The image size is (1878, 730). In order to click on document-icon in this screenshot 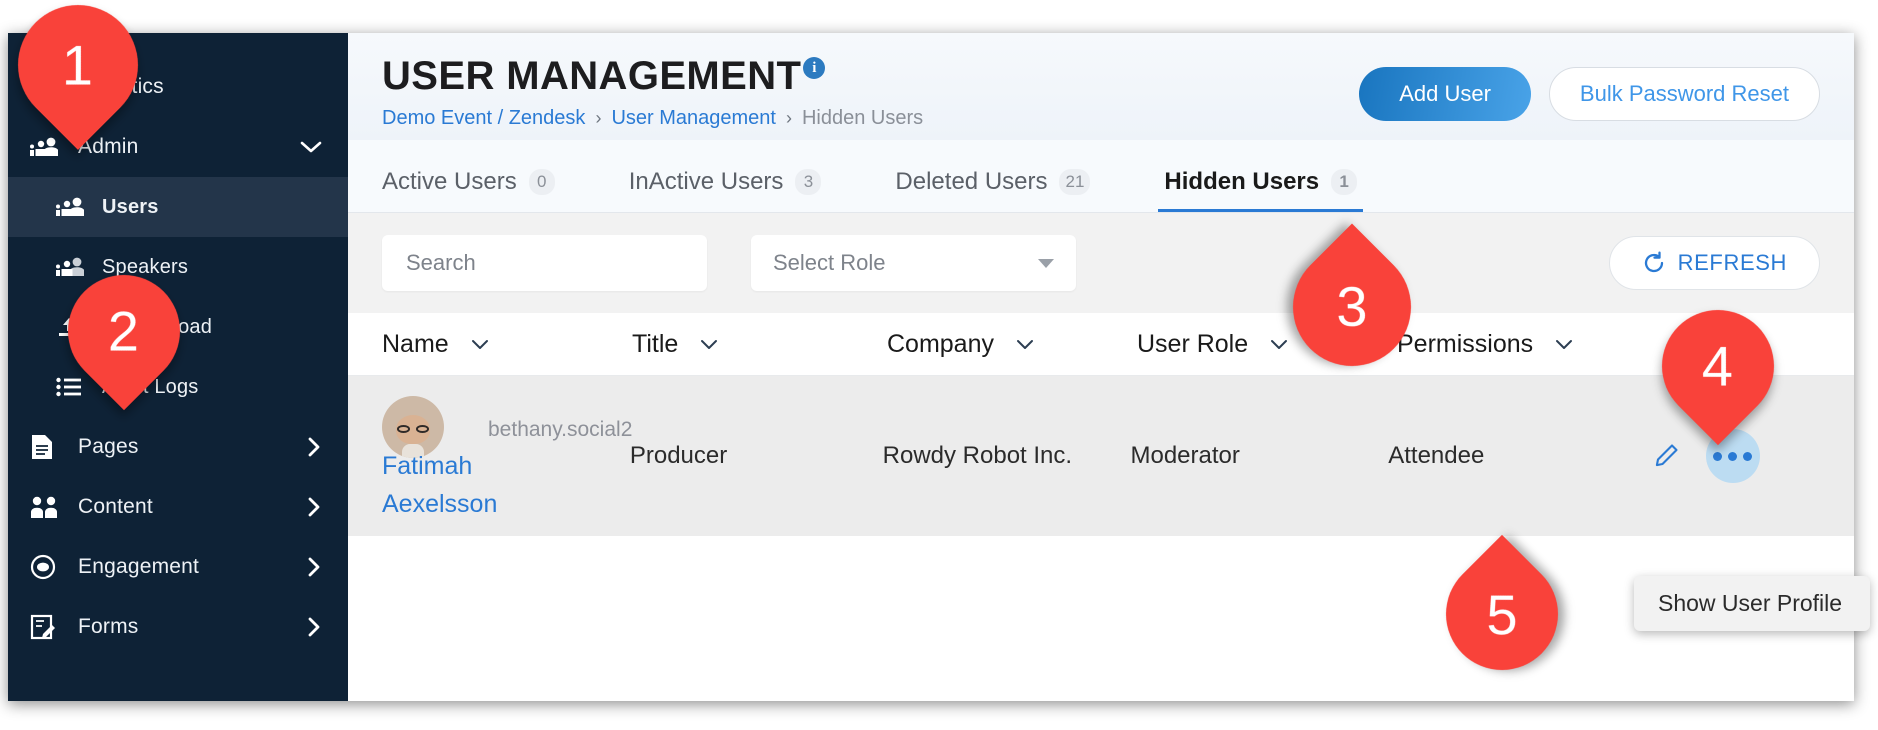, I will do `click(47, 447)`.